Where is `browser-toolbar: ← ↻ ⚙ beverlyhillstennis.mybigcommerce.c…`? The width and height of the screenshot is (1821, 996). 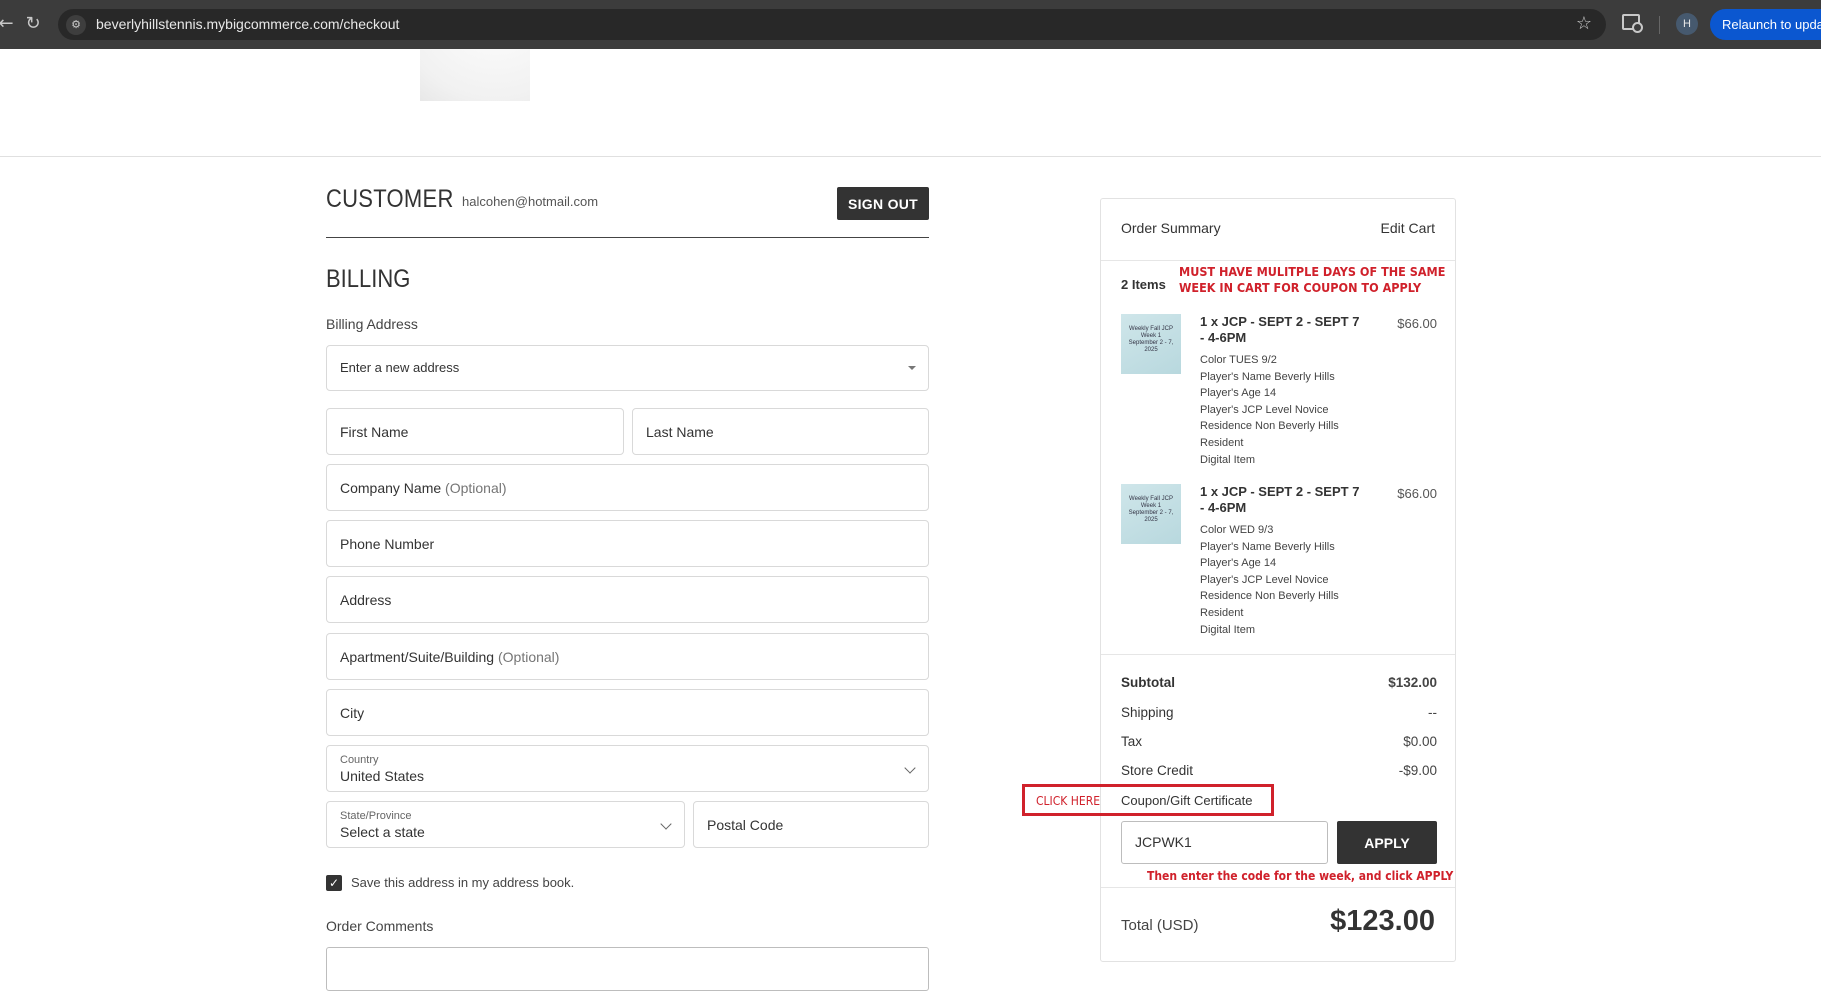
browser-toolbar: ← ↻ ⚙ beverlyhillstennis.mybigcommerce.c… is located at coordinates (910, 24).